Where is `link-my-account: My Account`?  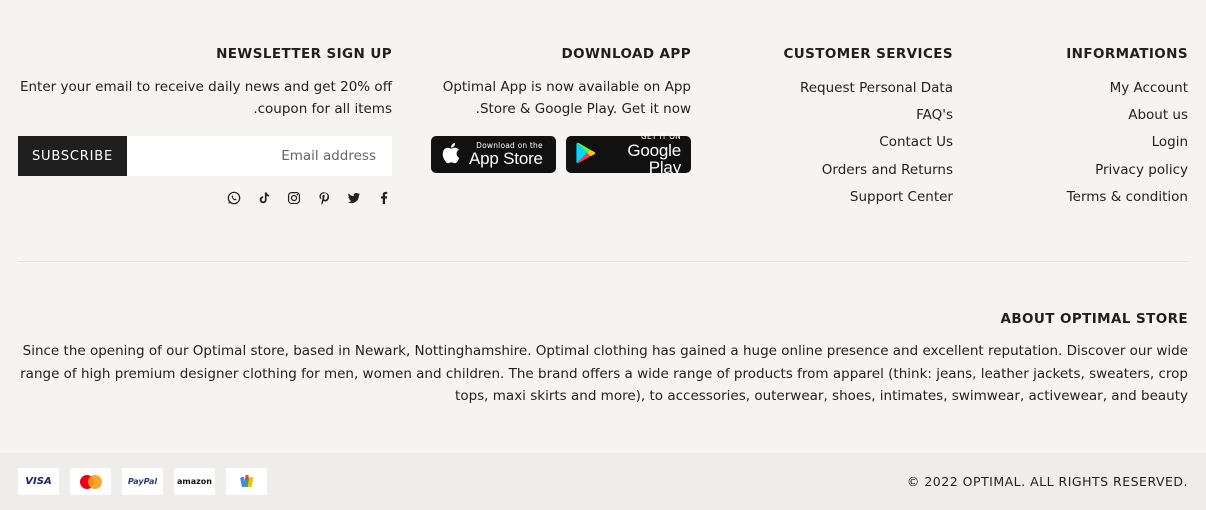
link-my-account: My Account is located at coordinates (1088, 88).